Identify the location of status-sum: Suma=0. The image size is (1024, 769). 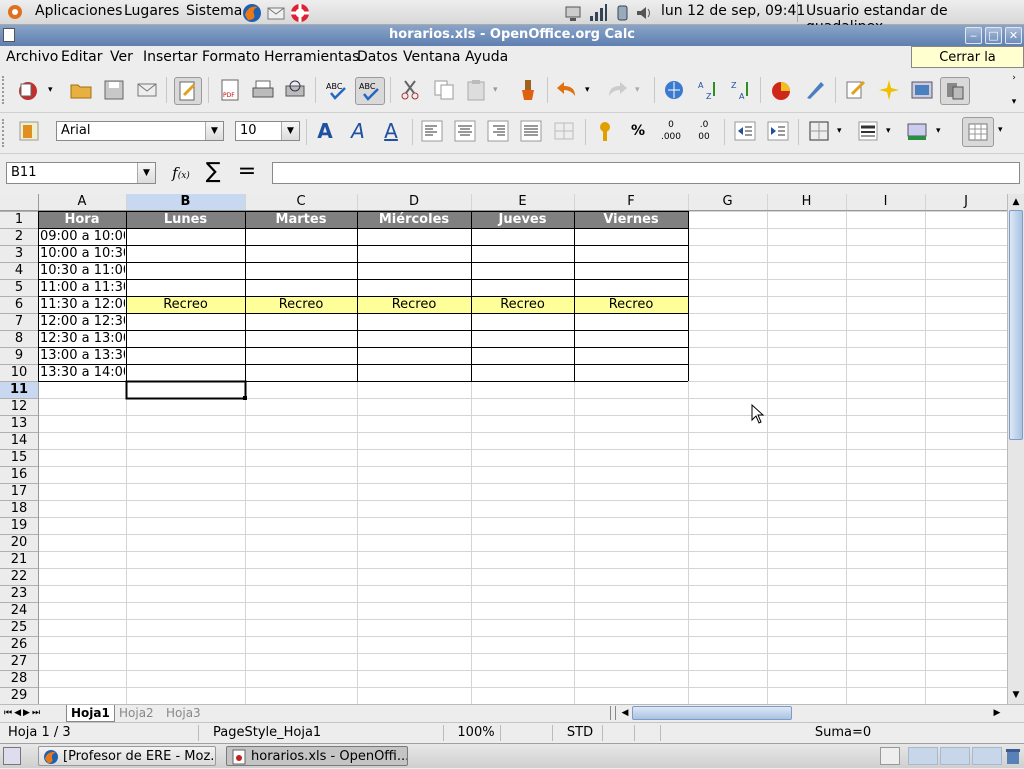
(843, 733).